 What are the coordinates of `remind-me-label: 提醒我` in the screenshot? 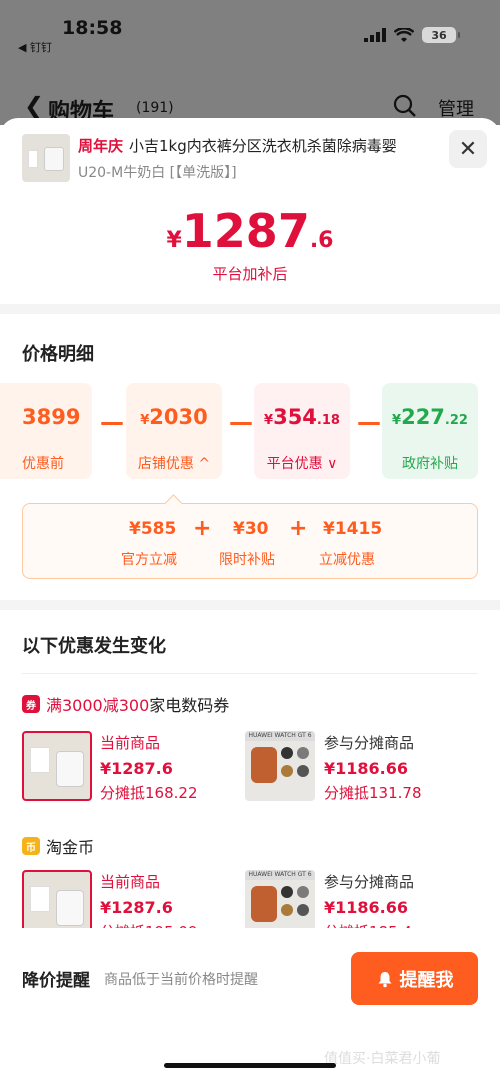 It's located at (426, 980).